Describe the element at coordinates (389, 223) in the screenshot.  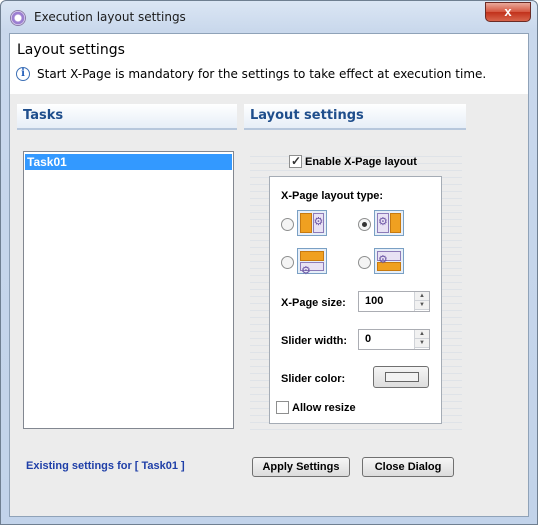
I see `layout-side-right-icon` at that location.